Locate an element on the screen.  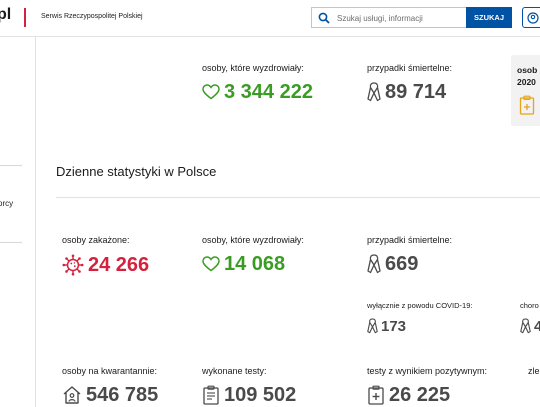
house-icon is located at coordinates (72, 395).